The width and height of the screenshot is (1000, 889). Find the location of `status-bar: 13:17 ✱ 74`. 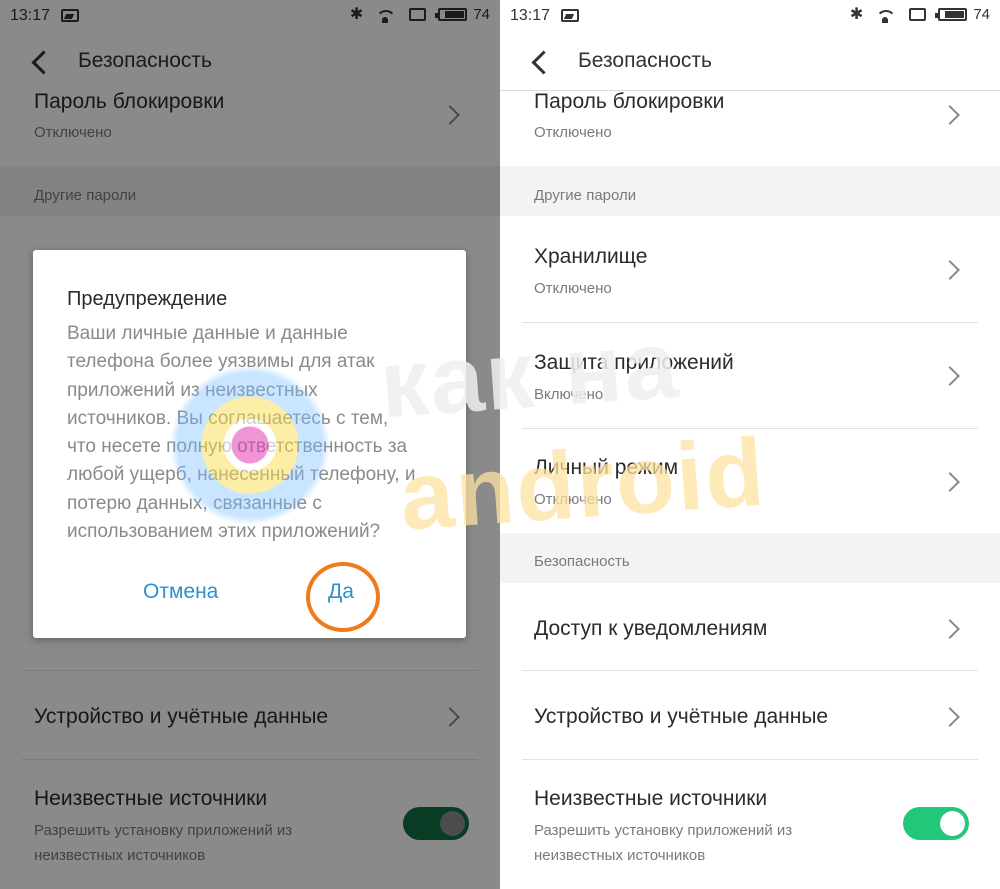

status-bar: 13:17 ✱ 74 is located at coordinates (750, 16).